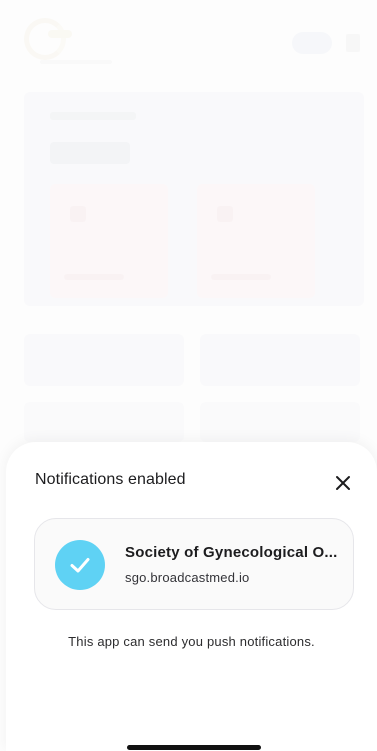  I want to click on close-icon, so click(343, 483).